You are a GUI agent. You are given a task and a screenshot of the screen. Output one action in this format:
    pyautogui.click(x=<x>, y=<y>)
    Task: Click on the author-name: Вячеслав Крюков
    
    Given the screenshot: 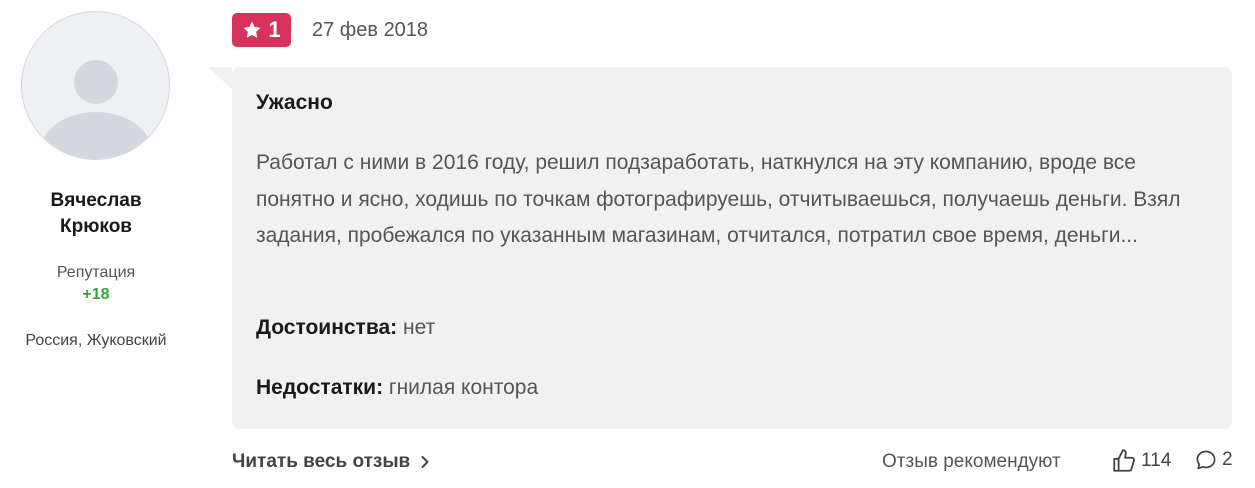 What is the action you would take?
    pyautogui.click(x=96, y=214)
    